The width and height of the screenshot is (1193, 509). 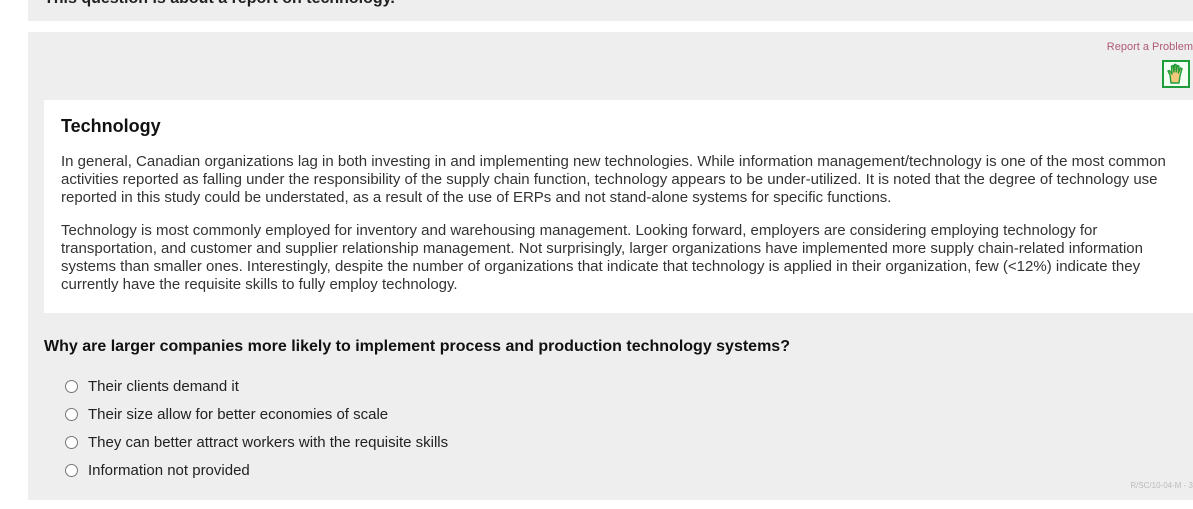 What do you see at coordinates (169, 470) in the screenshot?
I see `option-label: Information not provided` at bounding box center [169, 470].